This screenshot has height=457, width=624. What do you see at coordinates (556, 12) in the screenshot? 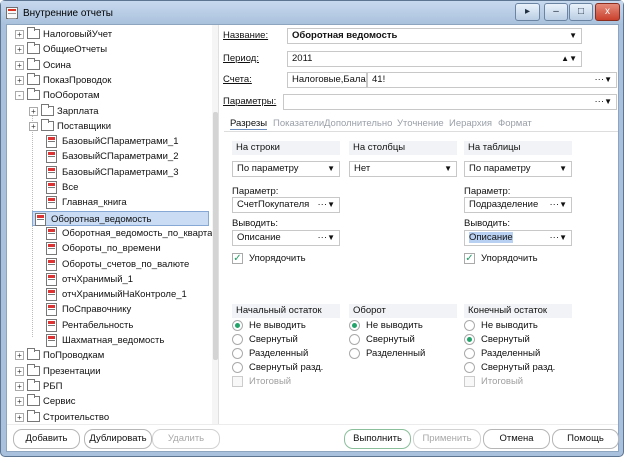
I see `minimize-button: –` at bounding box center [556, 12].